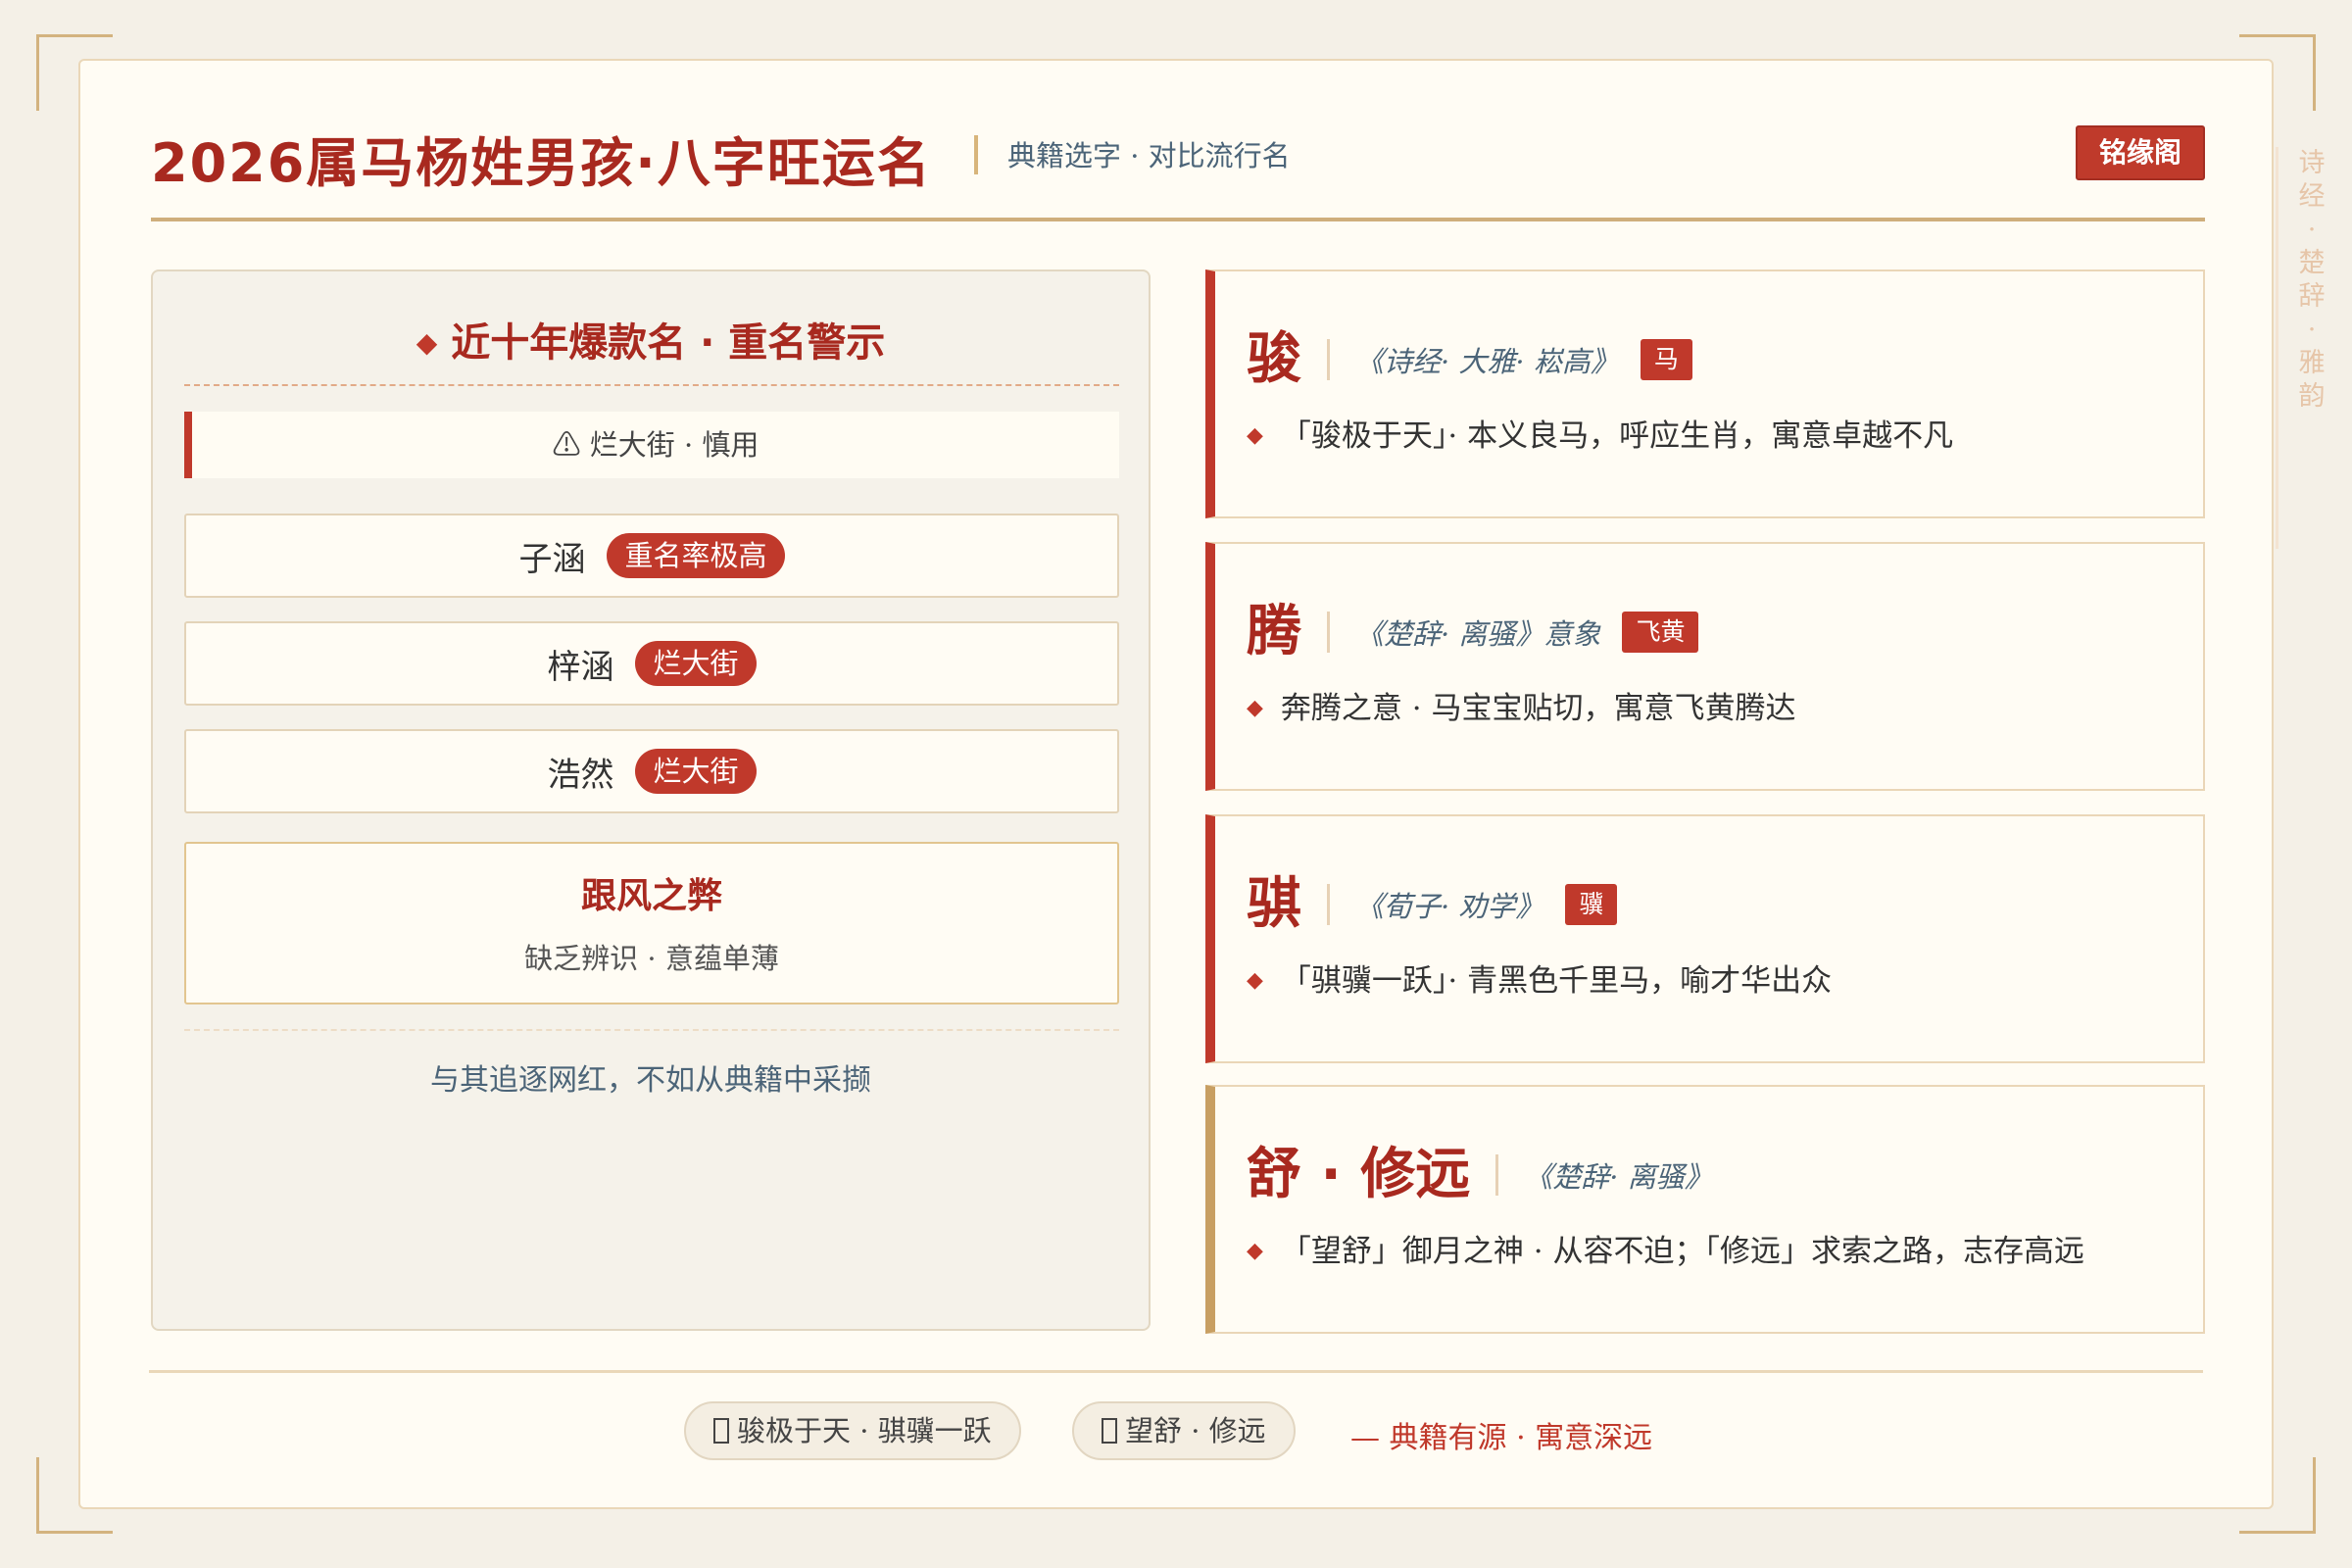  I want to click on name-row: 子涵 重名率极高, so click(651, 556).